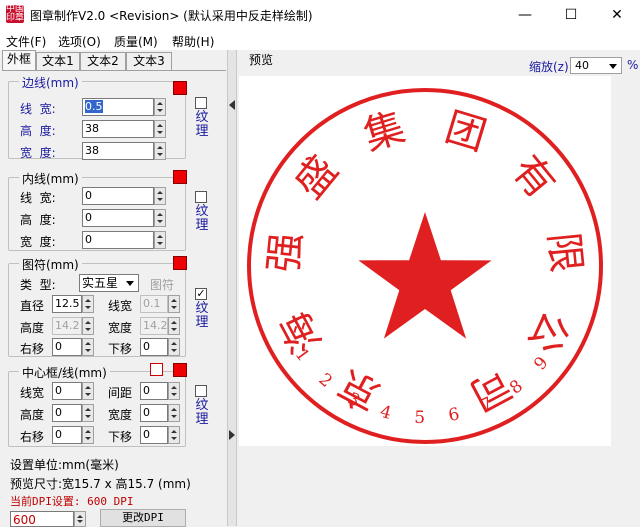 The image size is (640, 527). Describe the element at coordinates (120, 306) in the screenshot. I see `symbol-linewidth-label: 线宽` at that location.